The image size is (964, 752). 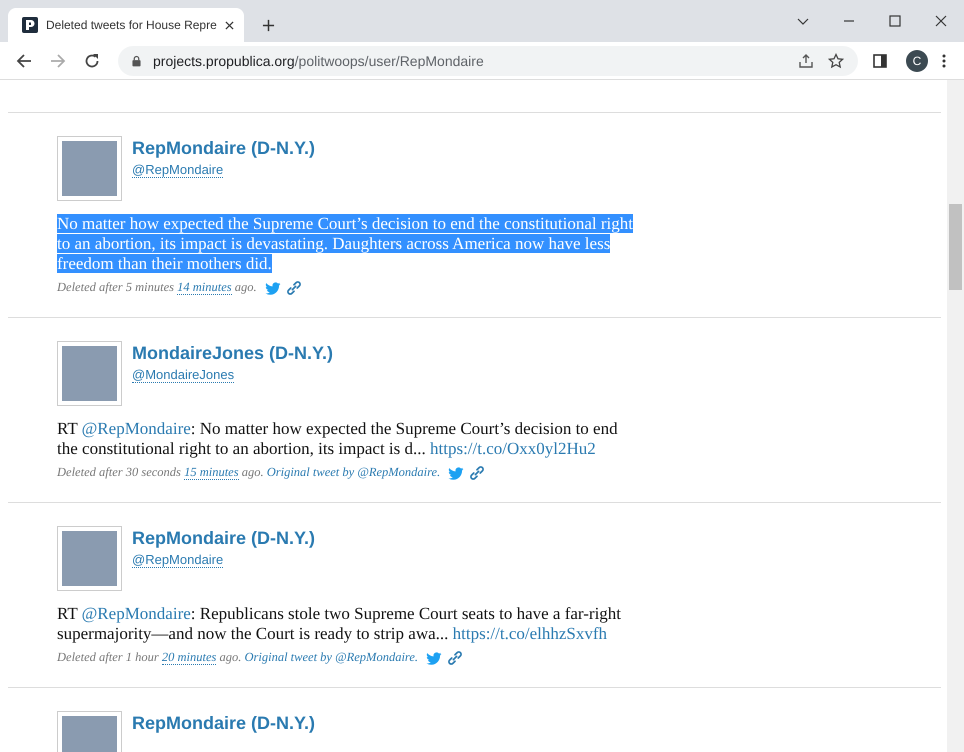 I want to click on address-bar: projects.propublica.org/politwoops/user/RepMondaire, so click(x=488, y=61).